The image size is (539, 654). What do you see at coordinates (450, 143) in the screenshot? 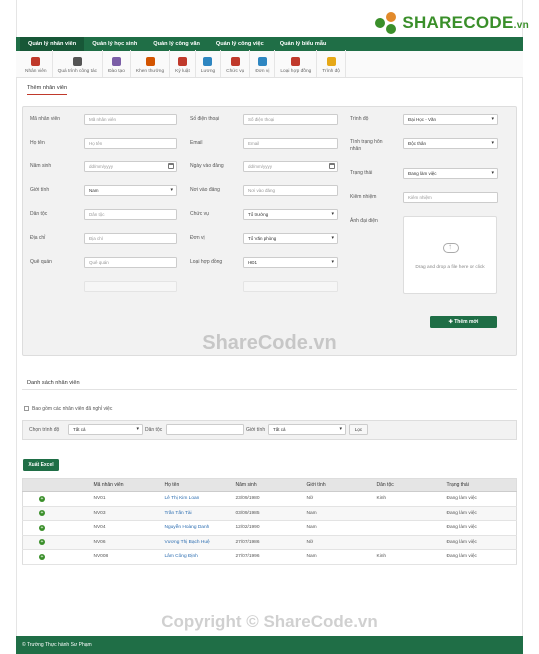
I see `marital-status-select: Độc thân` at bounding box center [450, 143].